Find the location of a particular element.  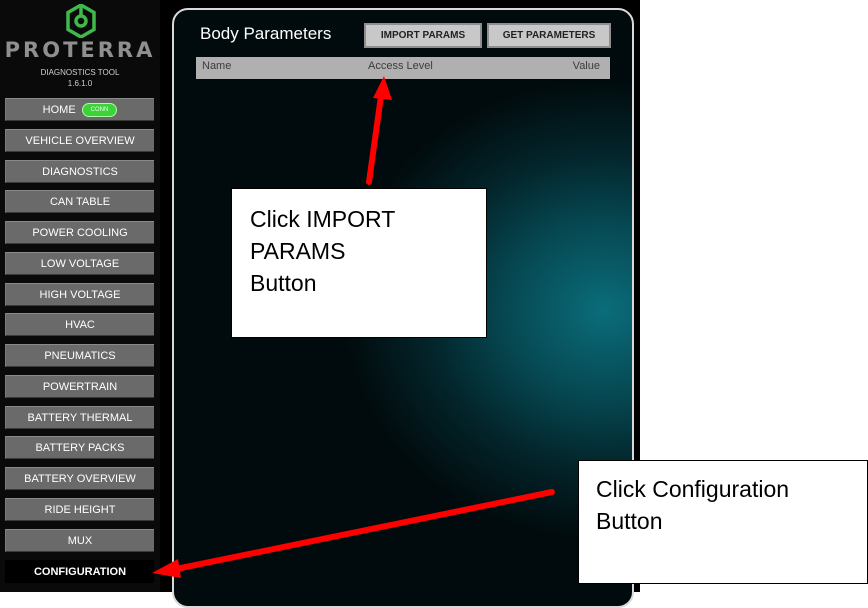

sidebar-item-powertrain: POWERTRAIN is located at coordinates (79, 386).